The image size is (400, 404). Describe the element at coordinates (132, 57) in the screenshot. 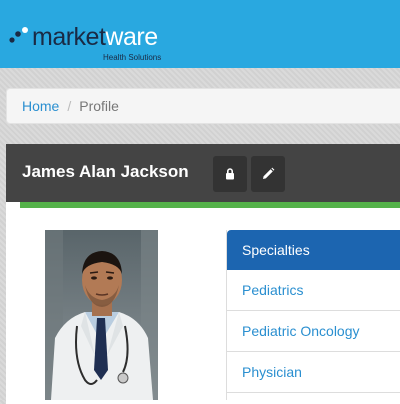

I see `brand-tagline: Health Solutions` at that location.